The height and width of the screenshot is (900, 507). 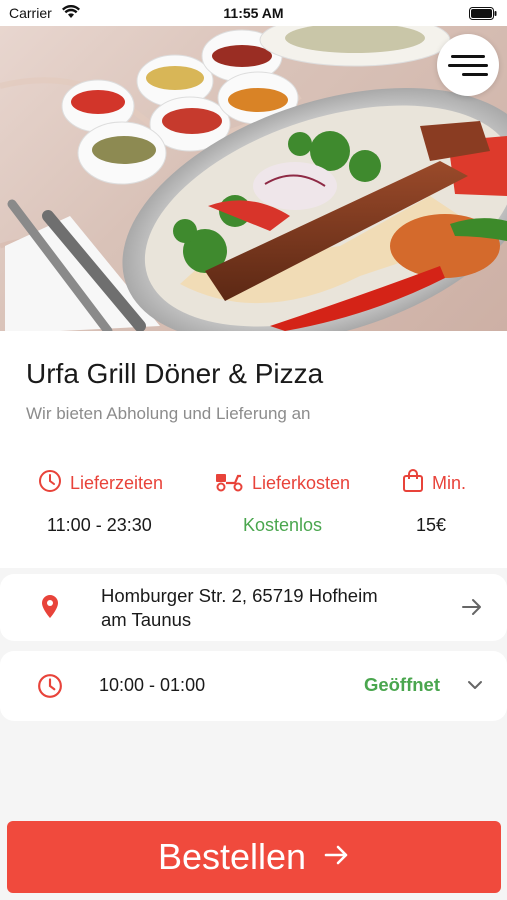 I want to click on minimum-order-stat: Min., so click(x=434, y=483).